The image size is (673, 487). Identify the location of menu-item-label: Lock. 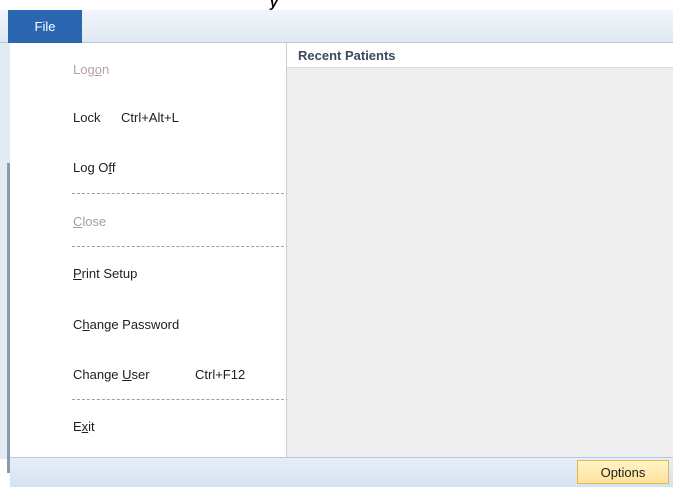
(87, 117).